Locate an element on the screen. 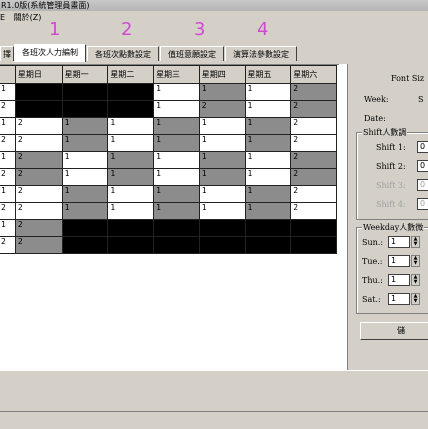 Image resolution: width=428 pixels, height=429 pixels. tab-duty-preference: 值班意願設定 is located at coordinates (192, 53).